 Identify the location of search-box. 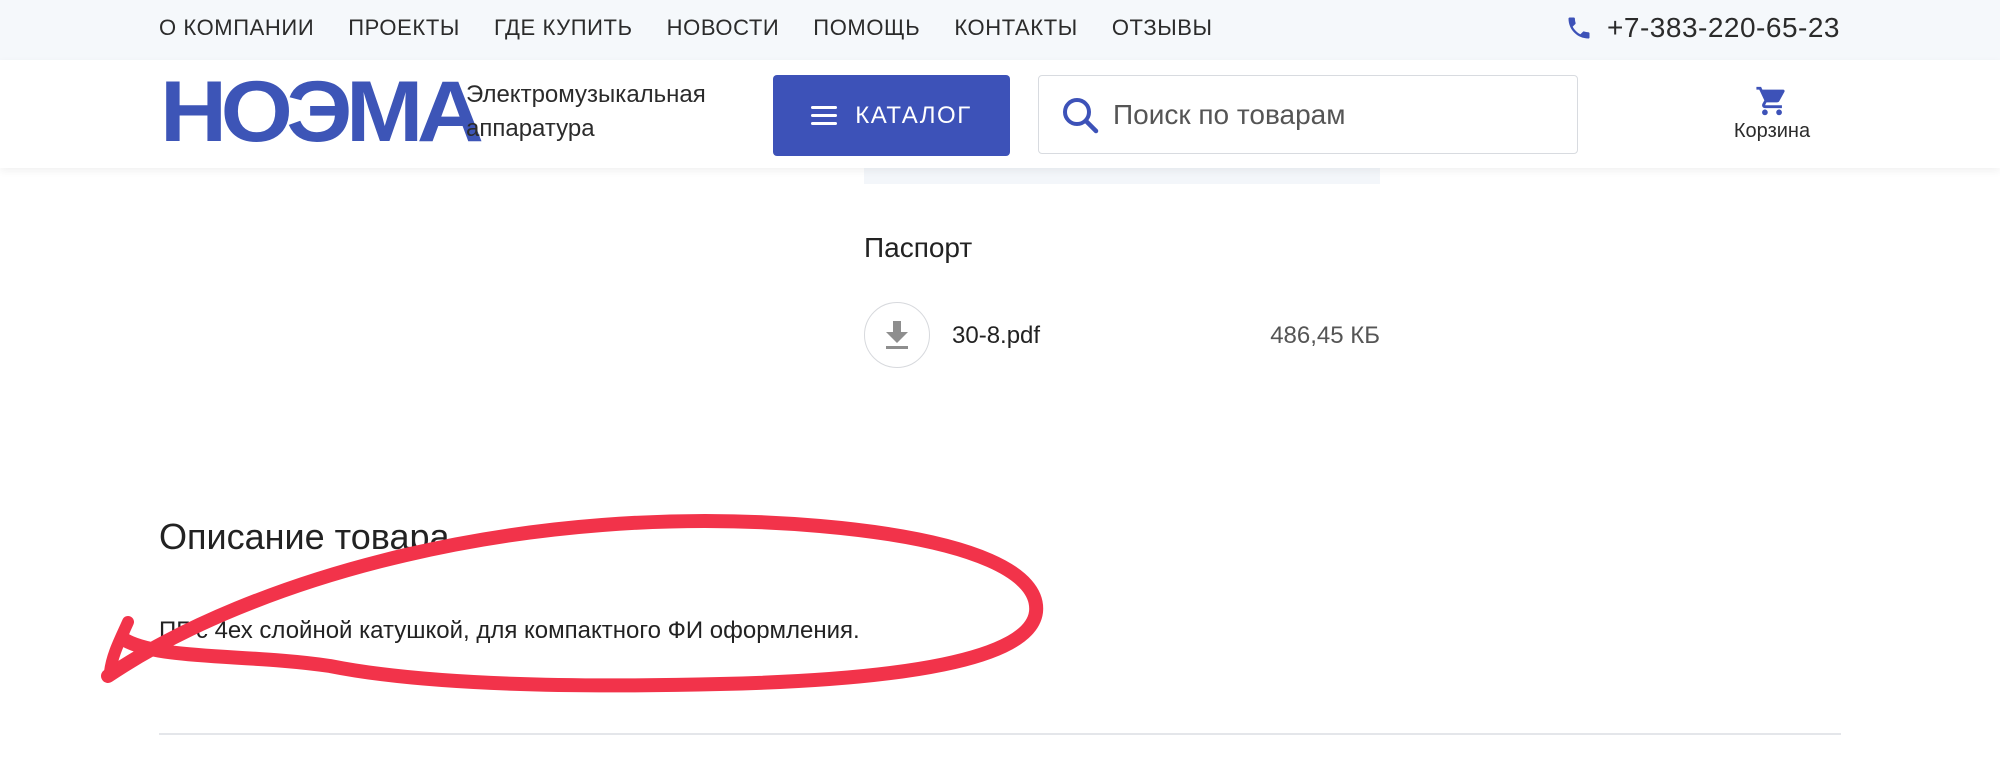
(1308, 114).